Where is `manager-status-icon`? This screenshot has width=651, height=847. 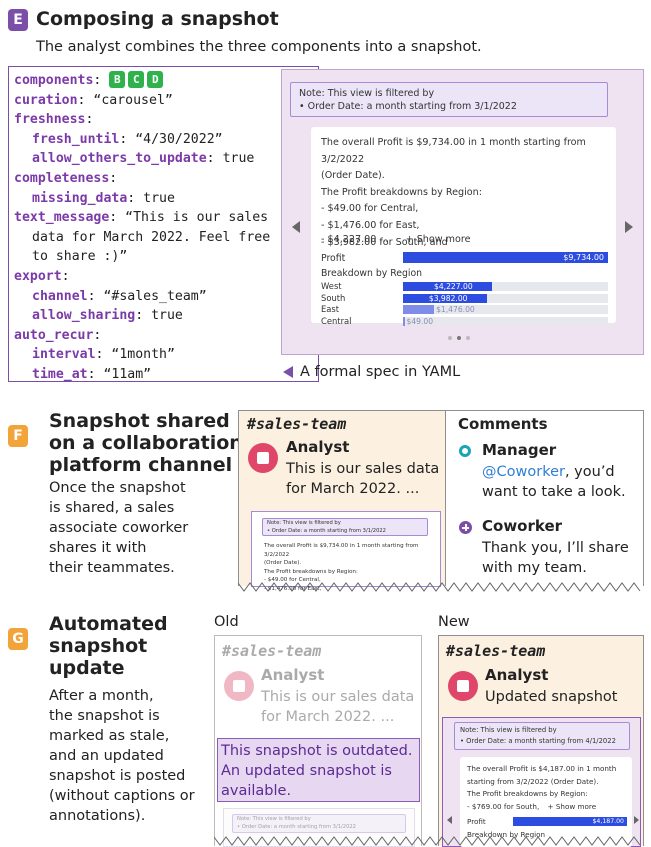 manager-status-icon is located at coordinates (465, 451).